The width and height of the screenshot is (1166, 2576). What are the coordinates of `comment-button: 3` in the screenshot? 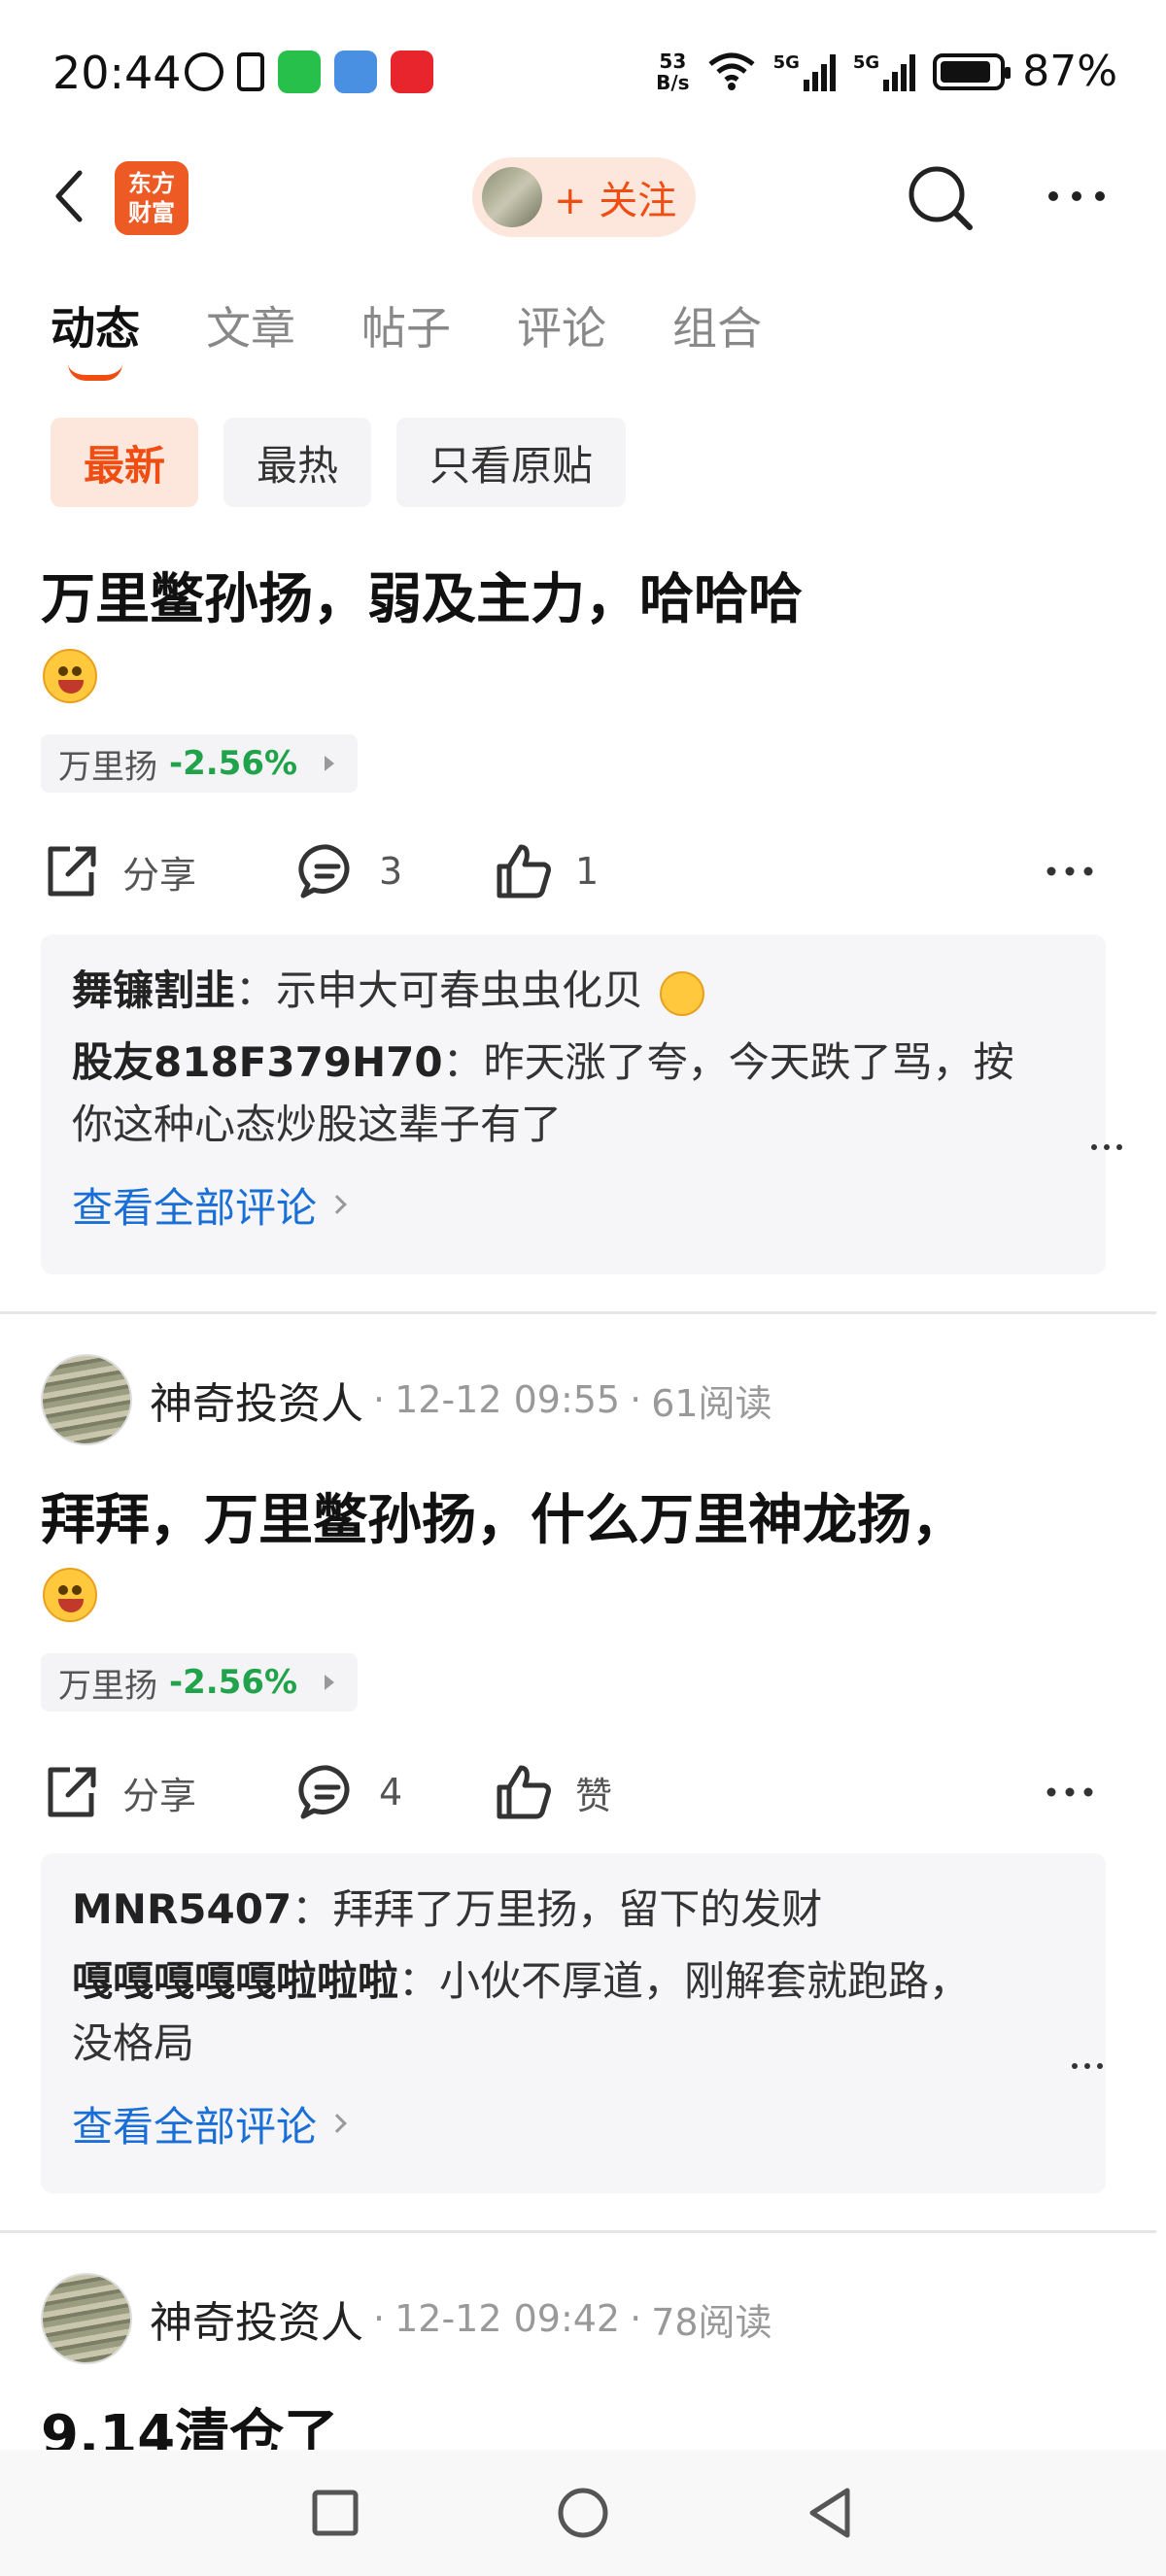 It's located at (349, 871).